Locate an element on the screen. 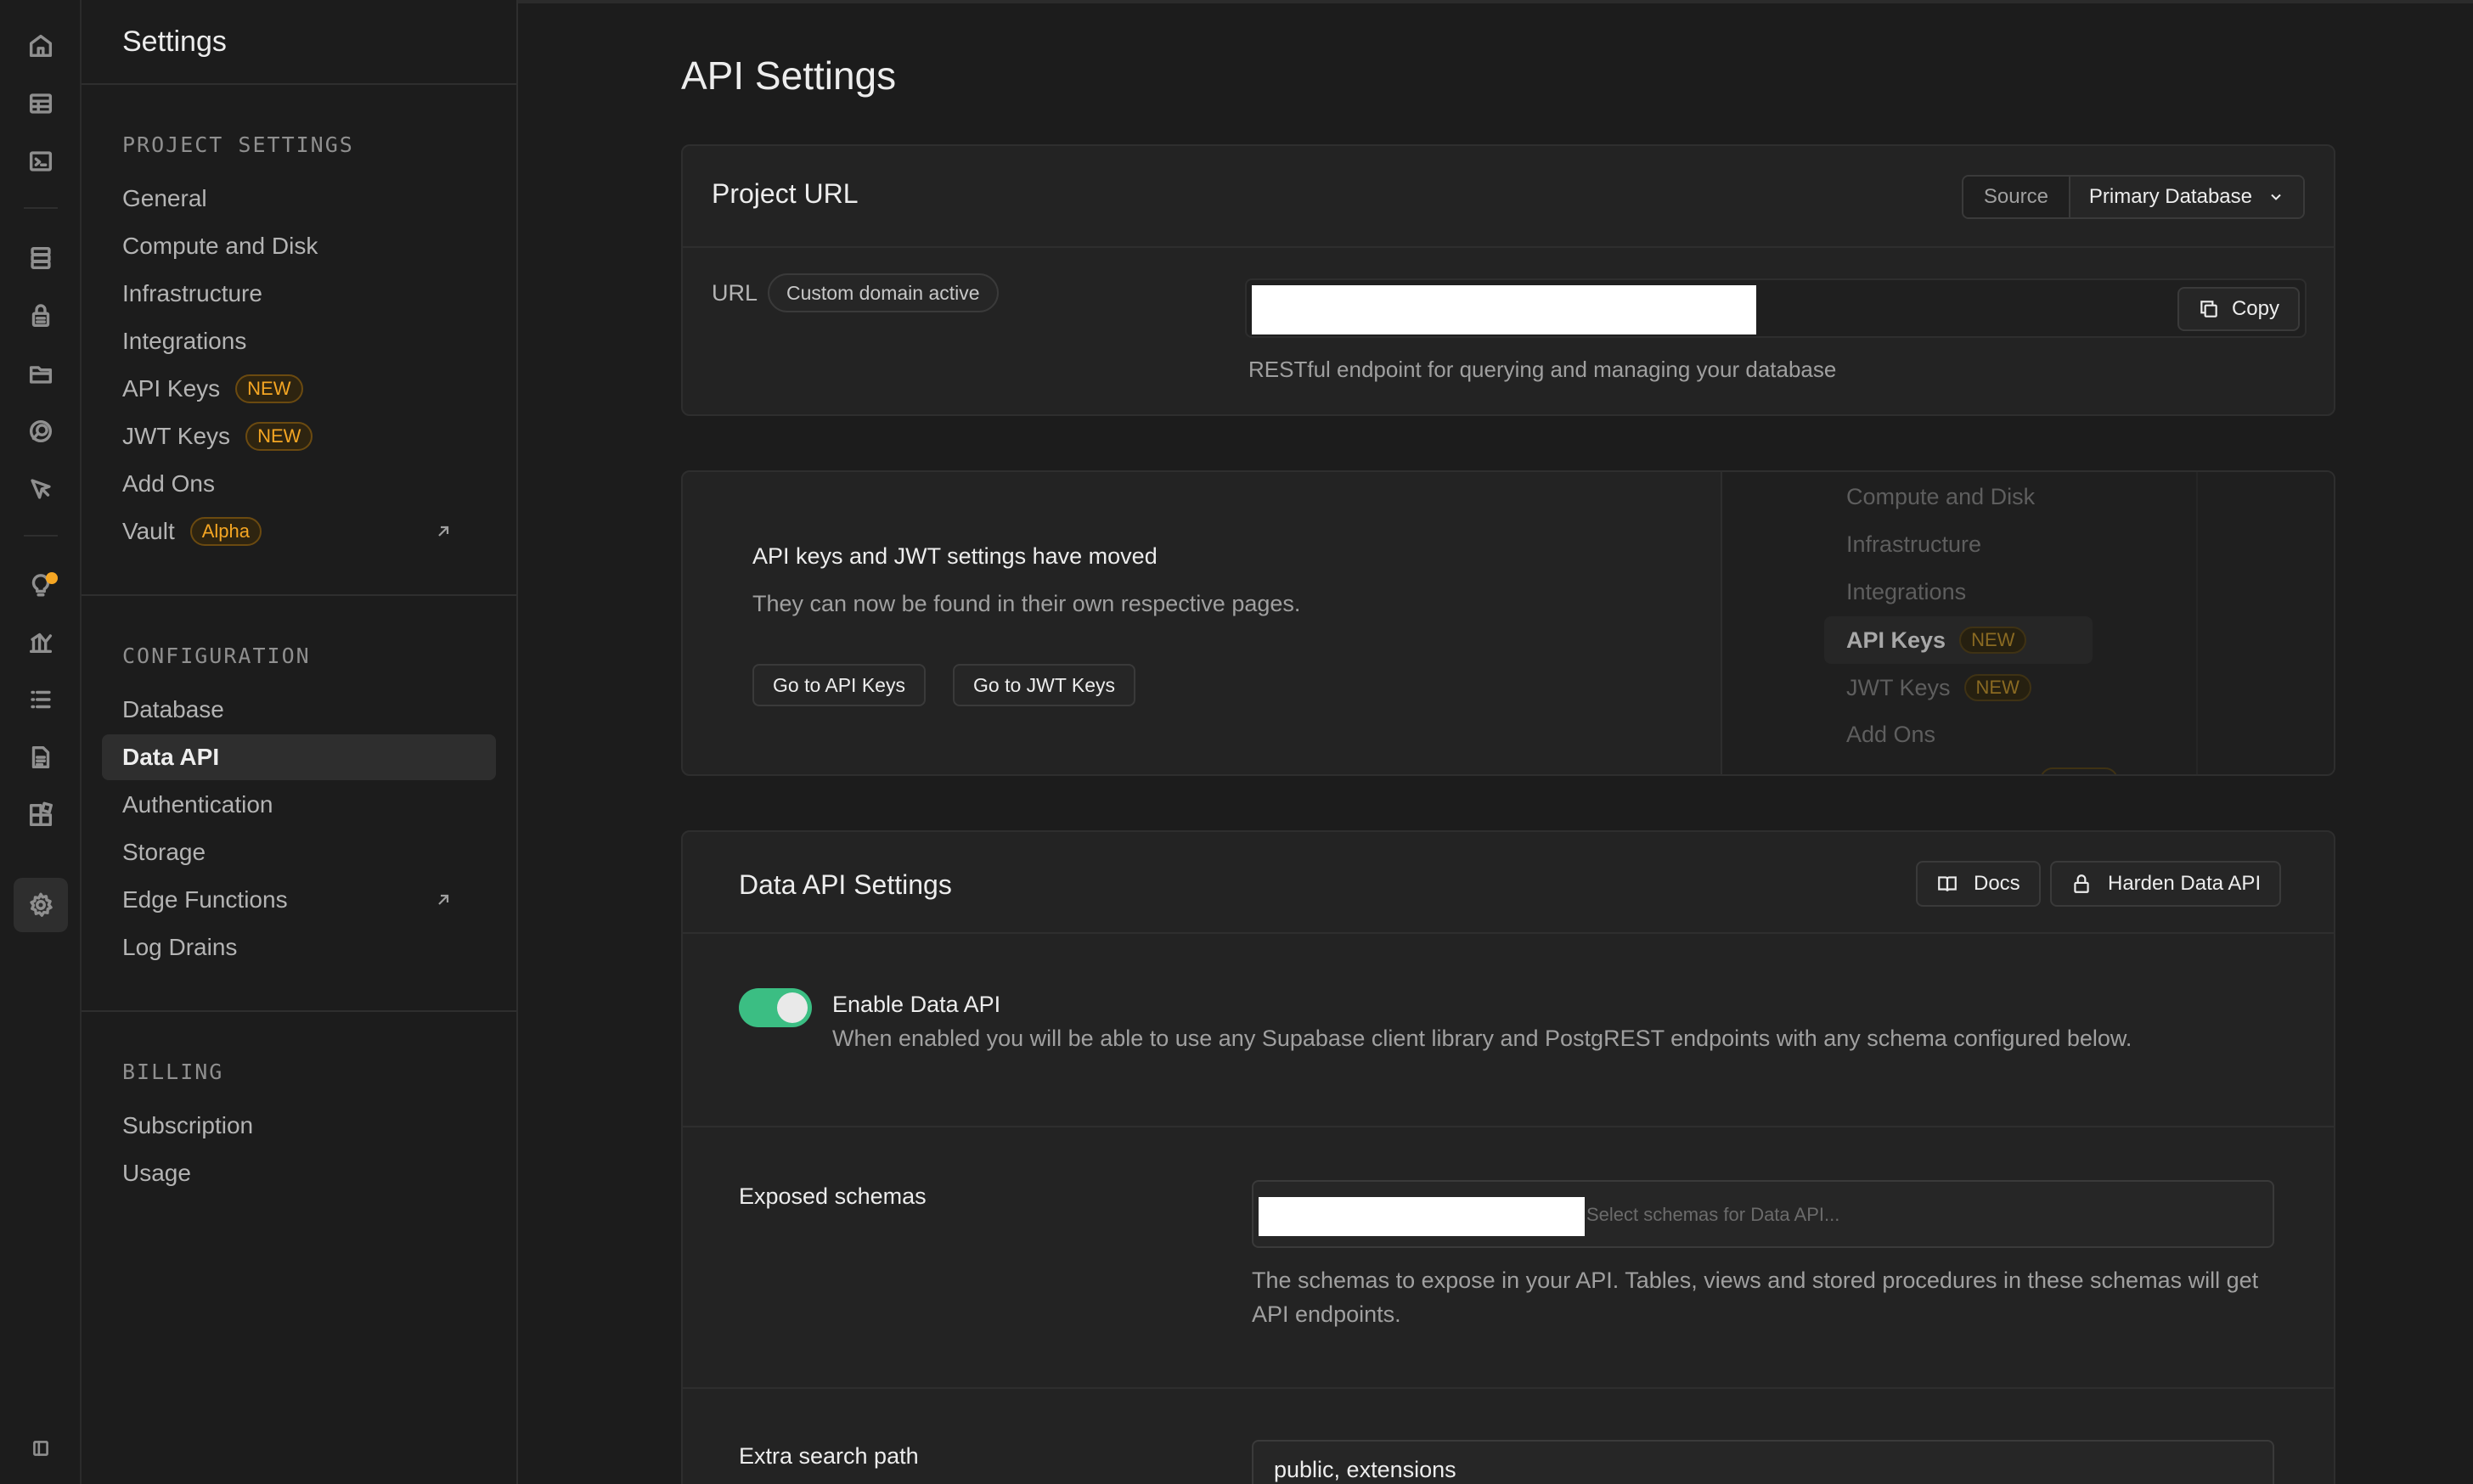  alpha-badge: Alpha is located at coordinates (225, 531).